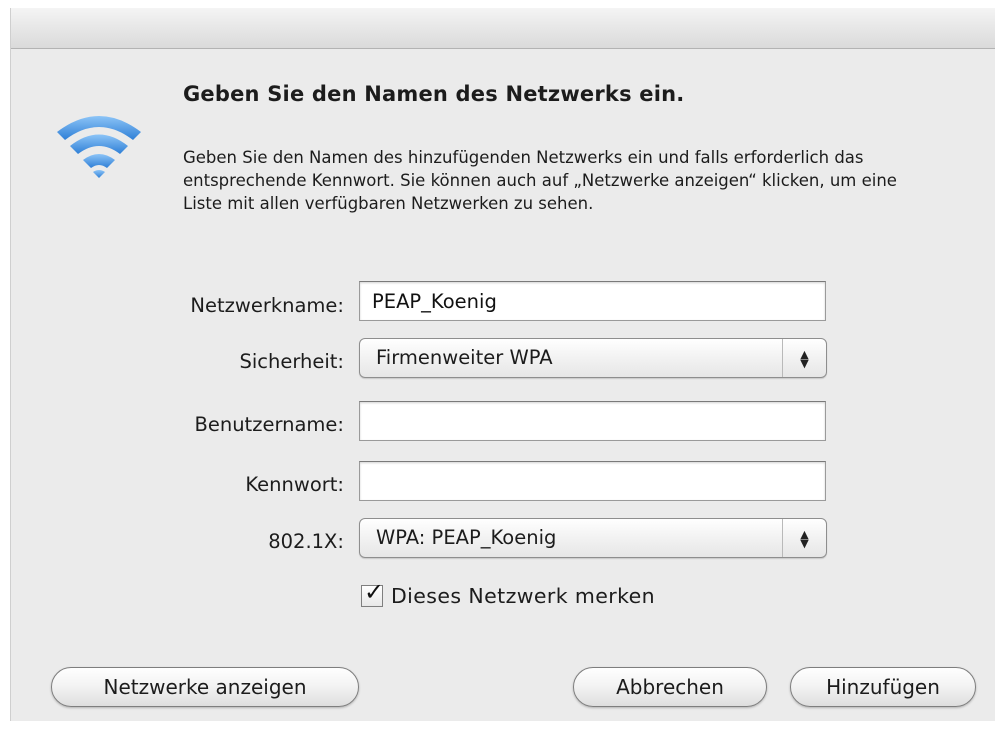 The image size is (995, 739). Describe the element at coordinates (291, 361) in the screenshot. I see `security-label: Sicherheit:` at that location.